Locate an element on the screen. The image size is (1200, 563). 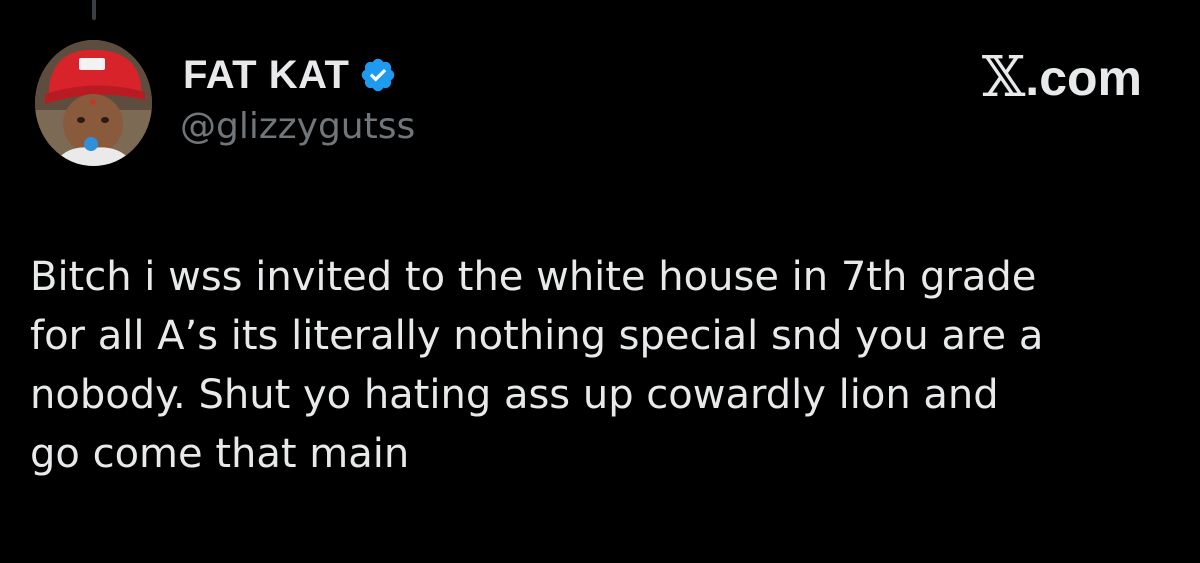
verified-checkmark-icon is located at coordinates (378, 75).